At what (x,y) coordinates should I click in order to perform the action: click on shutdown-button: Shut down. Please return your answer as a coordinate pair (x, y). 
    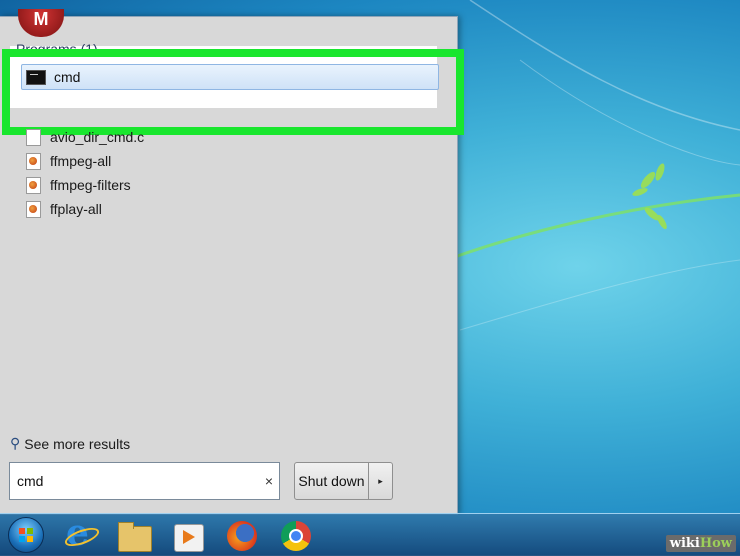
    Looking at the image, I should click on (331, 481).